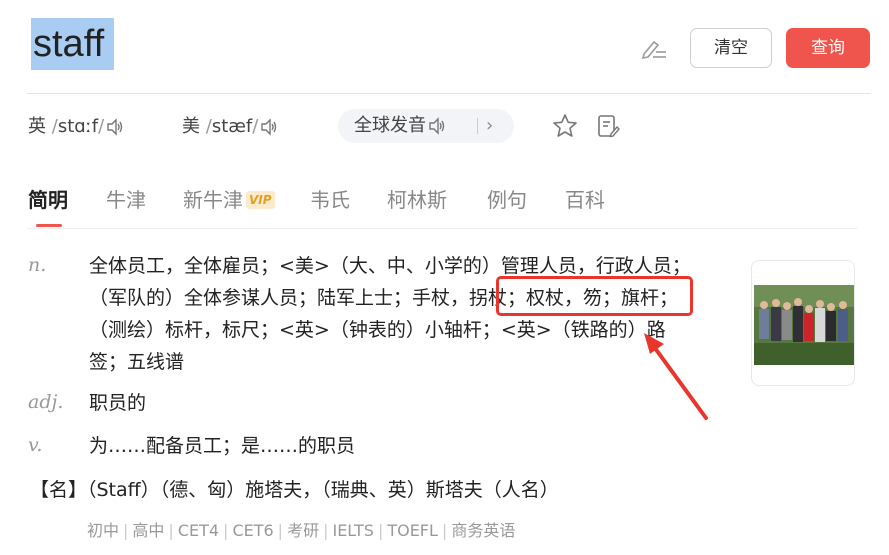 This screenshot has width=889, height=555. I want to click on chevron-right-icon: ›, so click(490, 125).